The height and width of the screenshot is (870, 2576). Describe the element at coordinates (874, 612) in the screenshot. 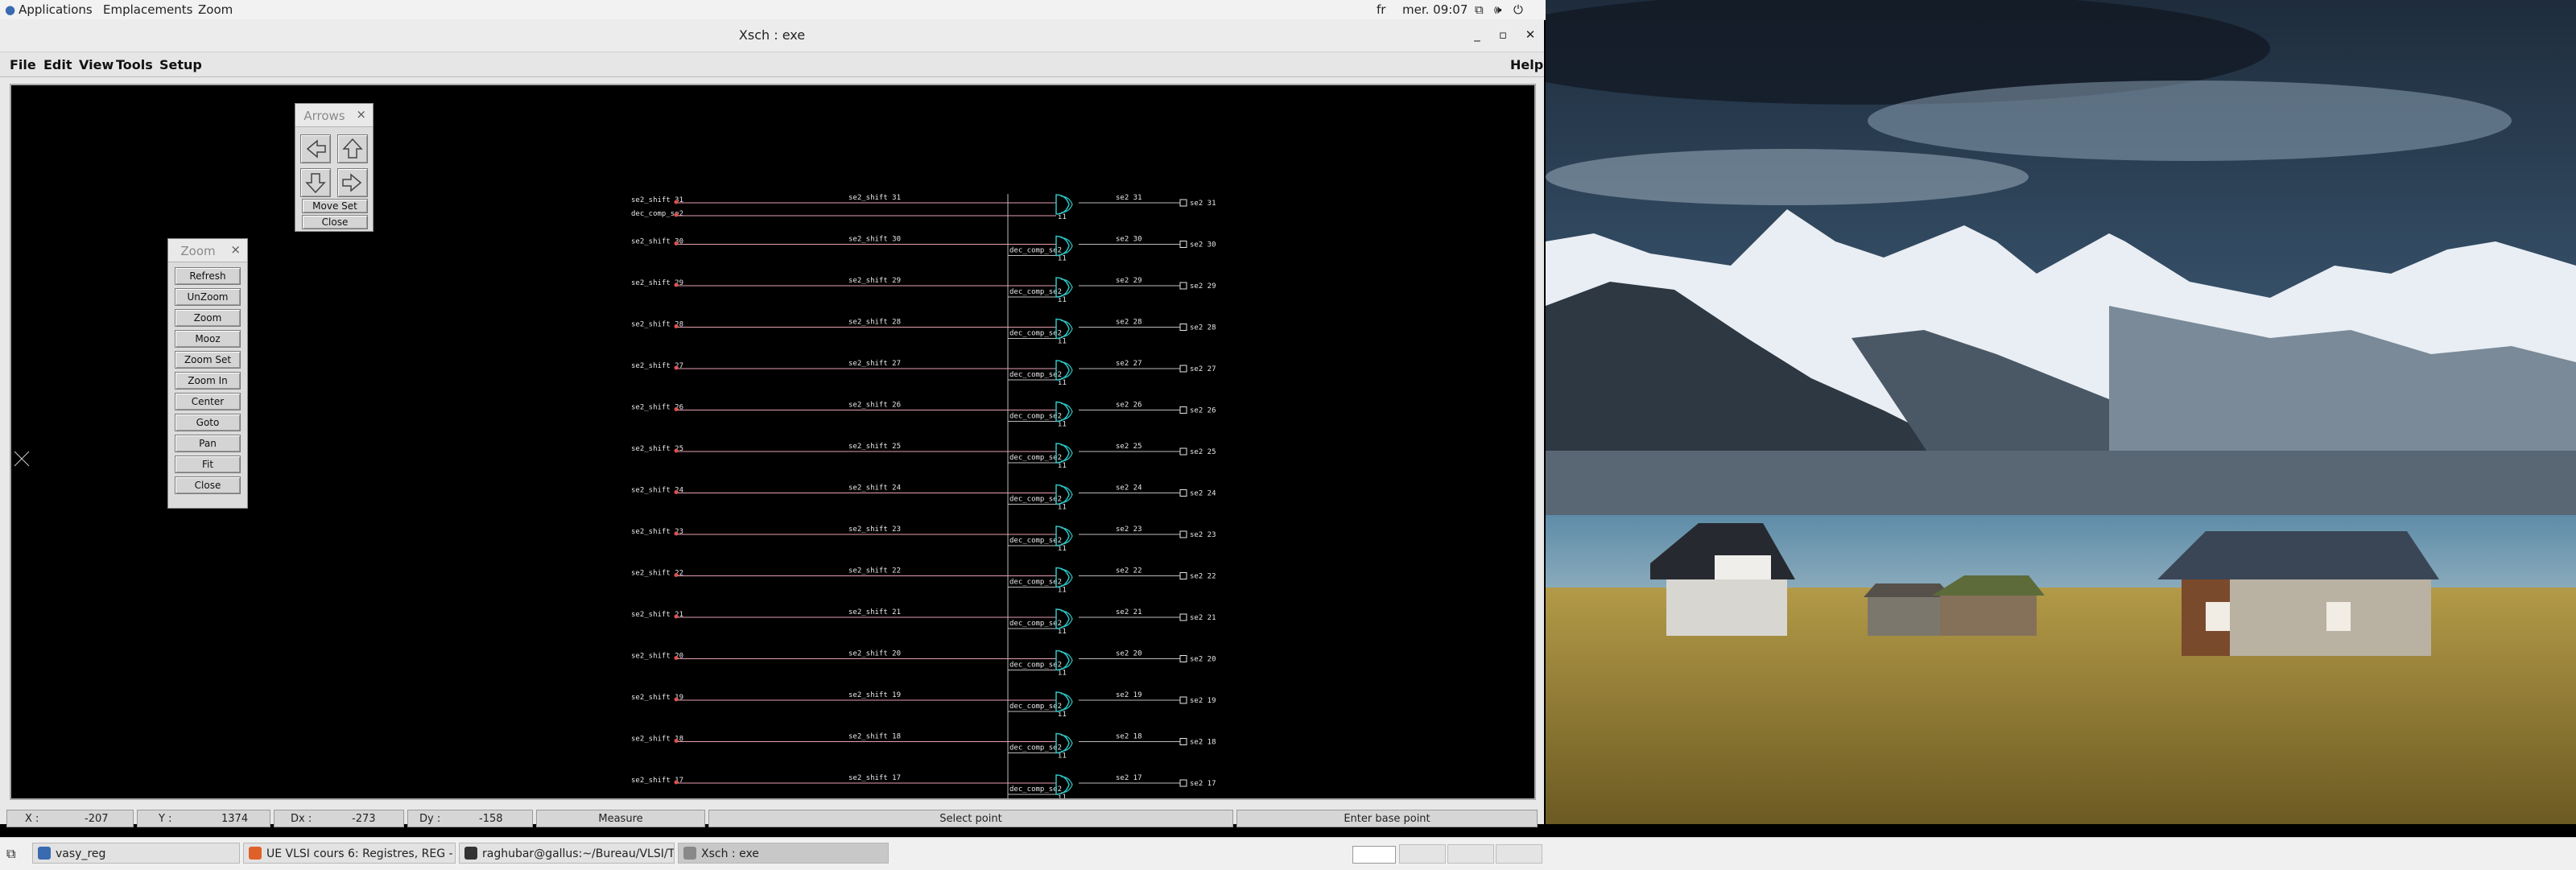

I see `wire-net-label: se2_shift 21` at that location.